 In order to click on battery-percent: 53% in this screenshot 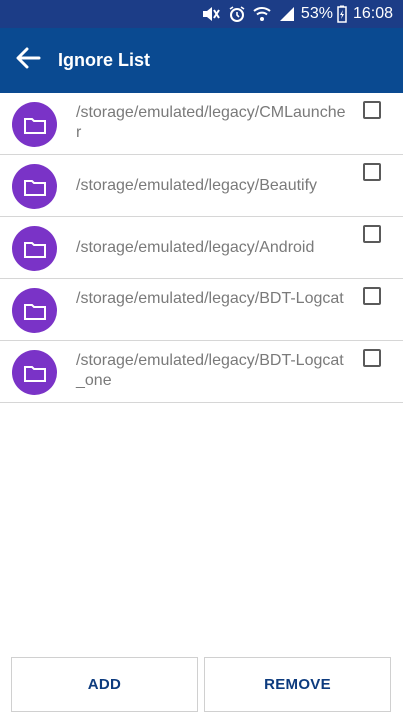, I will do `click(316, 13)`.